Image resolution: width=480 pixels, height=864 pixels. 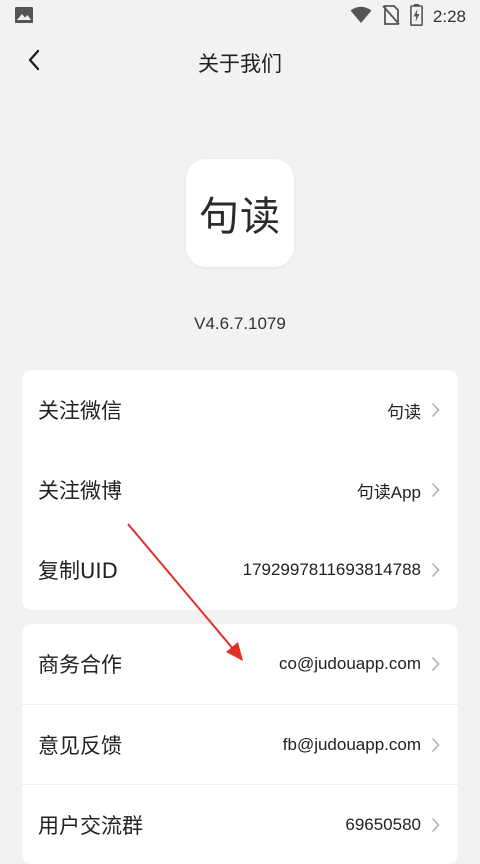 What do you see at coordinates (331, 569) in the screenshot?
I see `row-value: 1792997811693814788` at bounding box center [331, 569].